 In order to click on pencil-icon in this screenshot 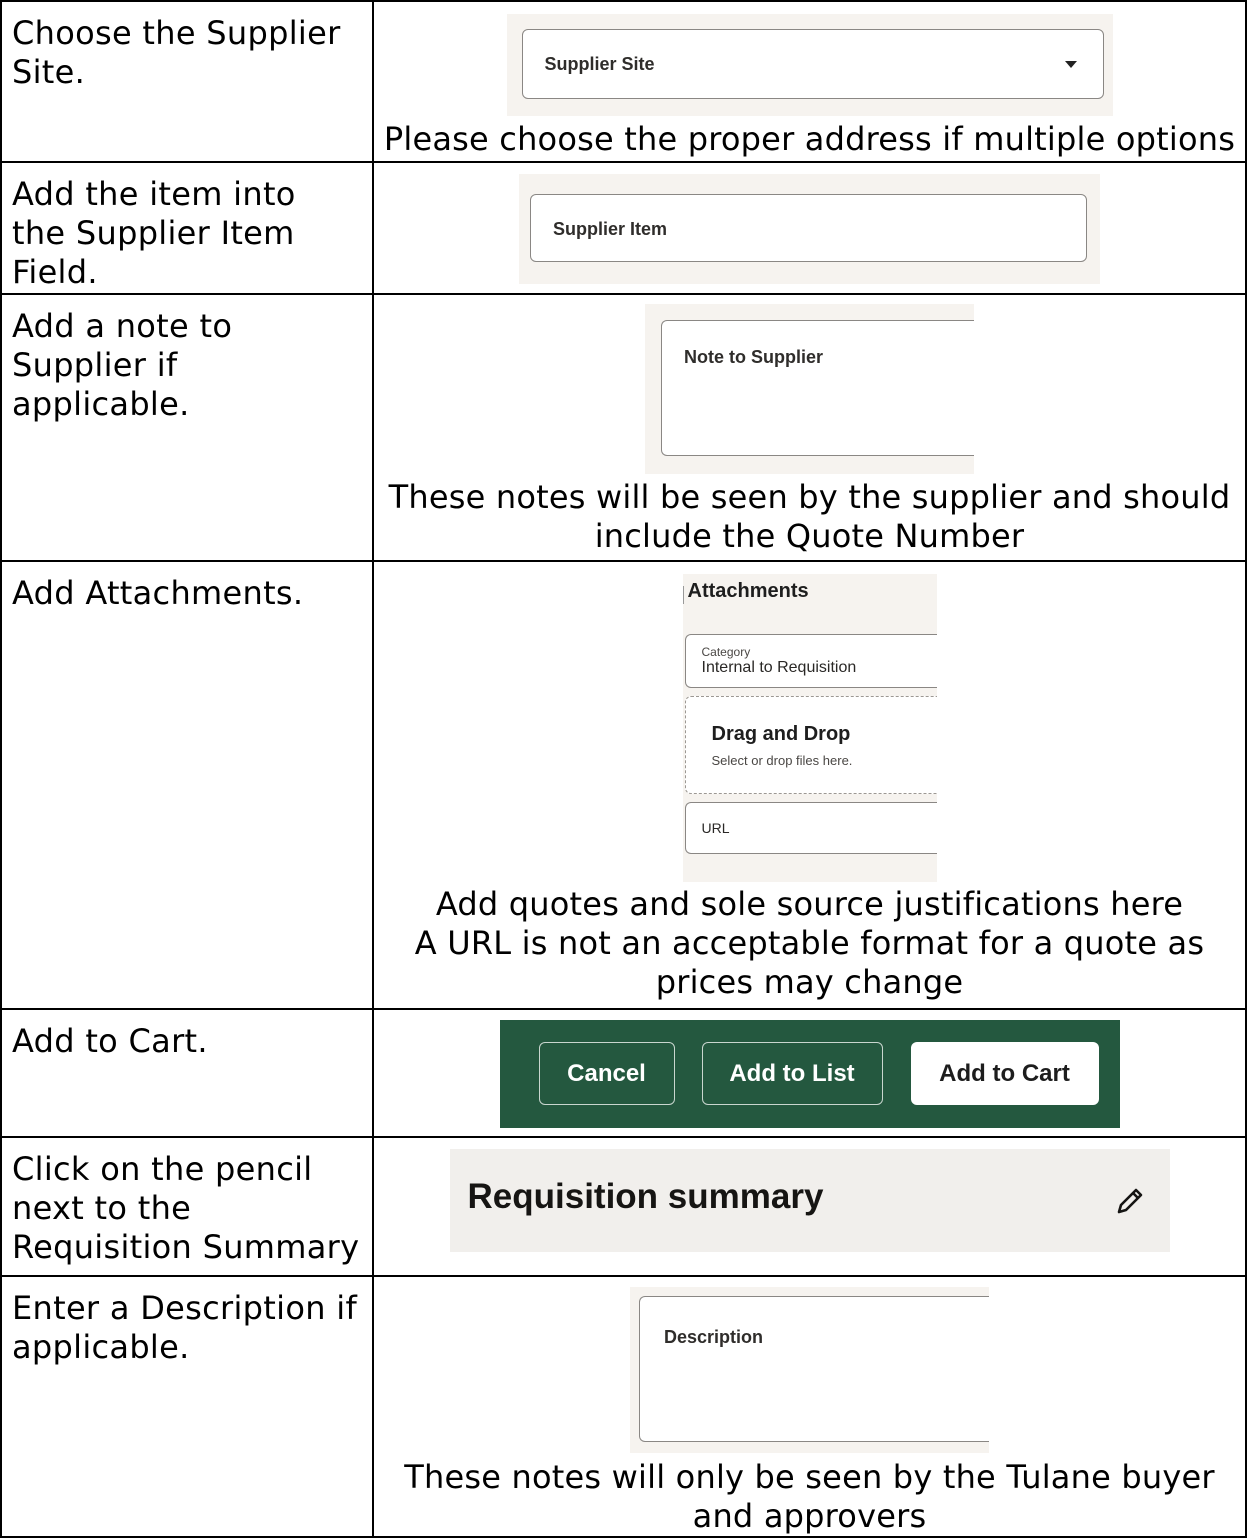, I will do `click(1130, 1201)`.